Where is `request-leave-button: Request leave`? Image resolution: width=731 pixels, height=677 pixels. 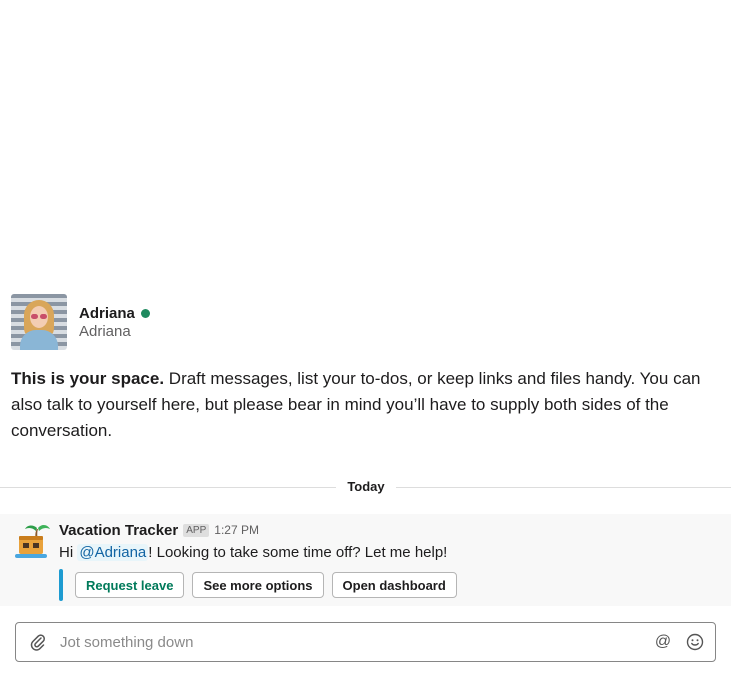
request-leave-button: Request leave is located at coordinates (130, 585).